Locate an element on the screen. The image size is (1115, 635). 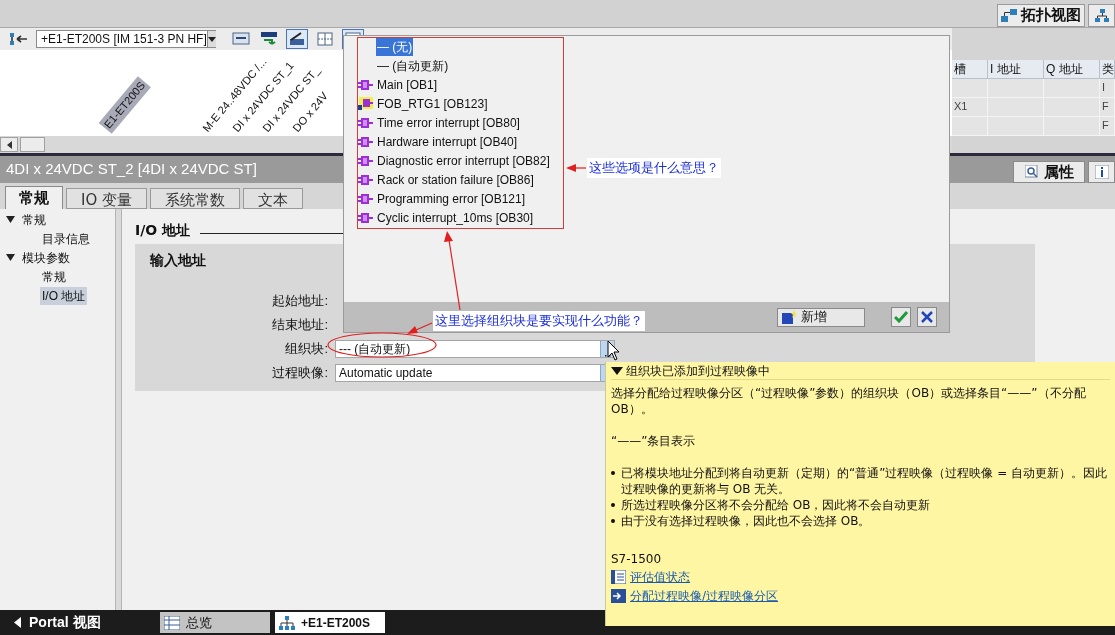
section-title: I/O 地址 is located at coordinates (163, 230).